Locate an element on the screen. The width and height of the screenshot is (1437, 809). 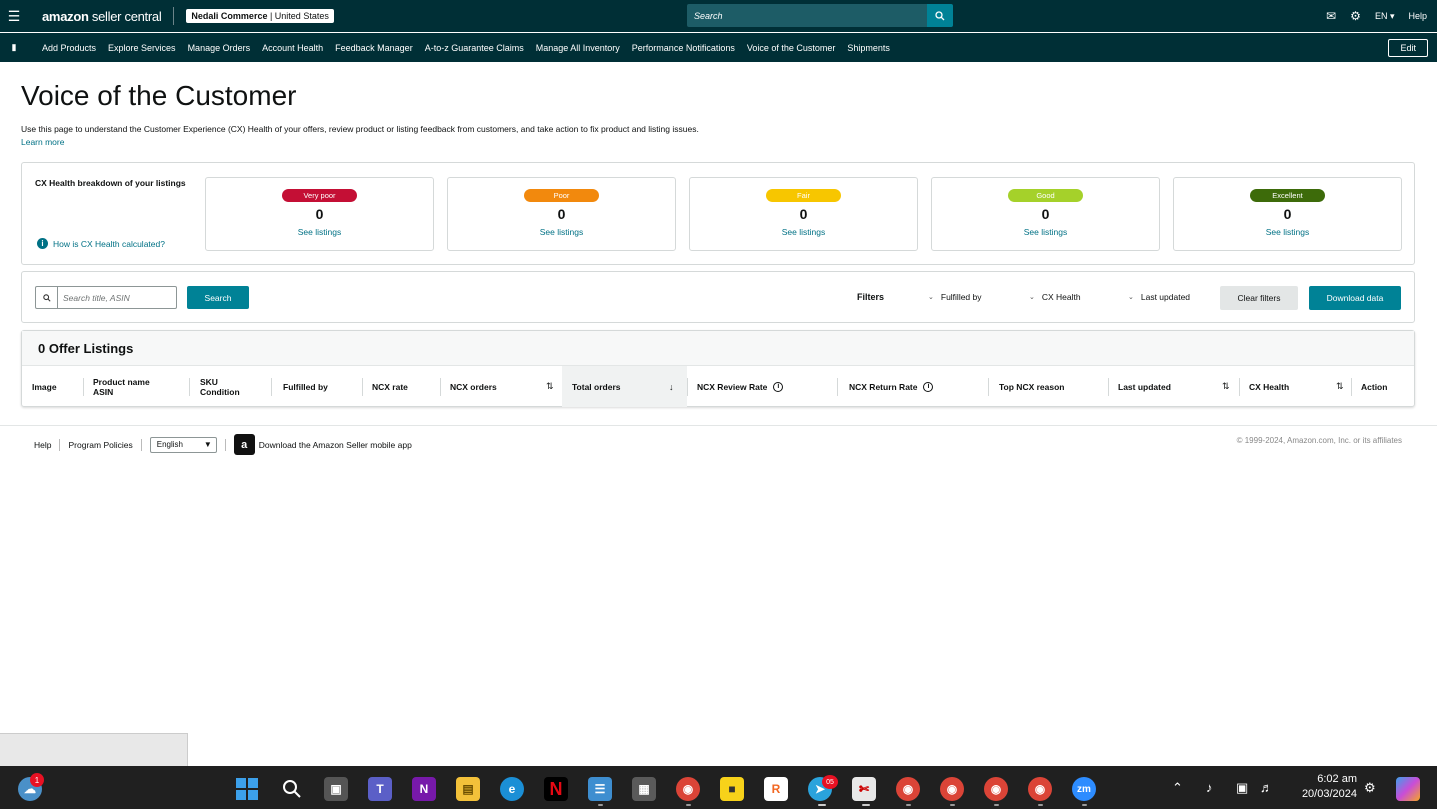
program-policies-link: Program Policies is located at coordinates (100, 445).